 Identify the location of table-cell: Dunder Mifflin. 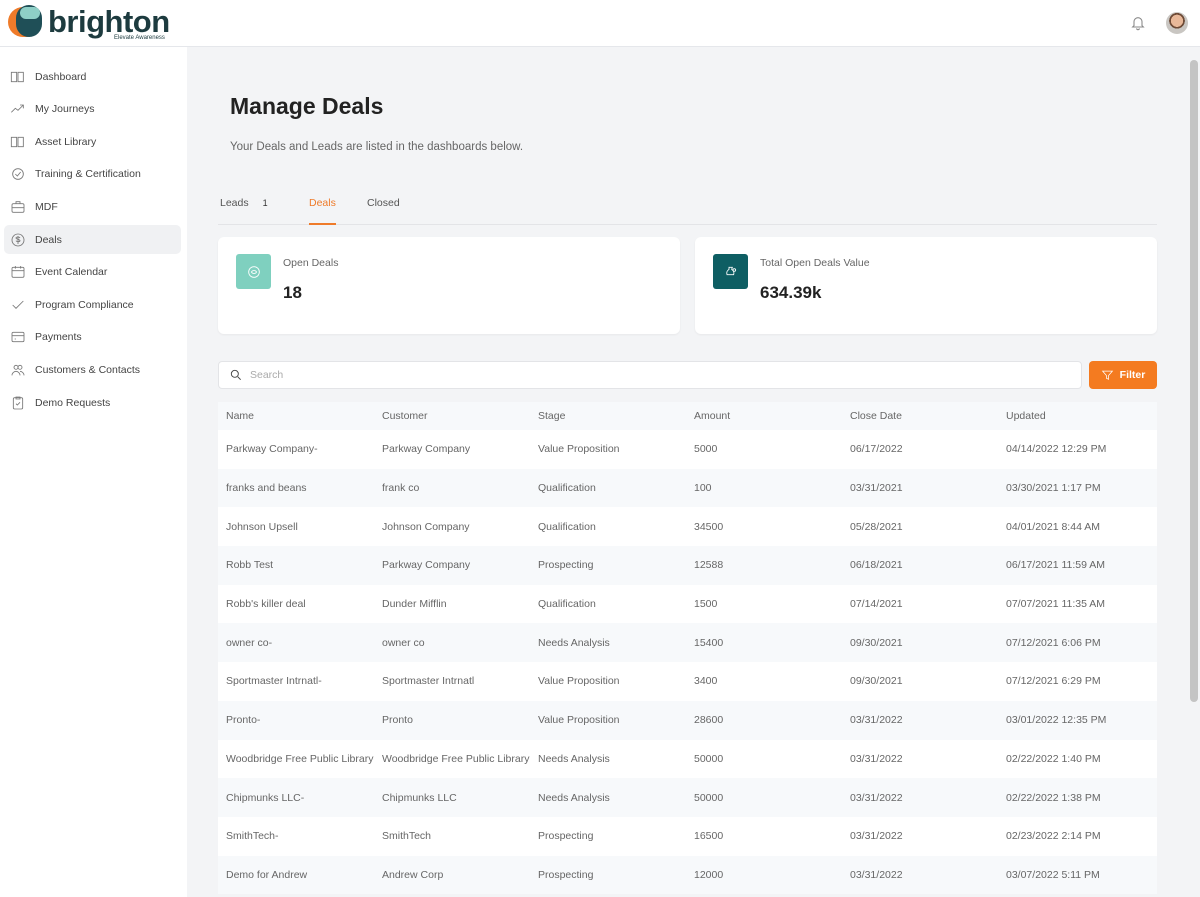
(414, 604).